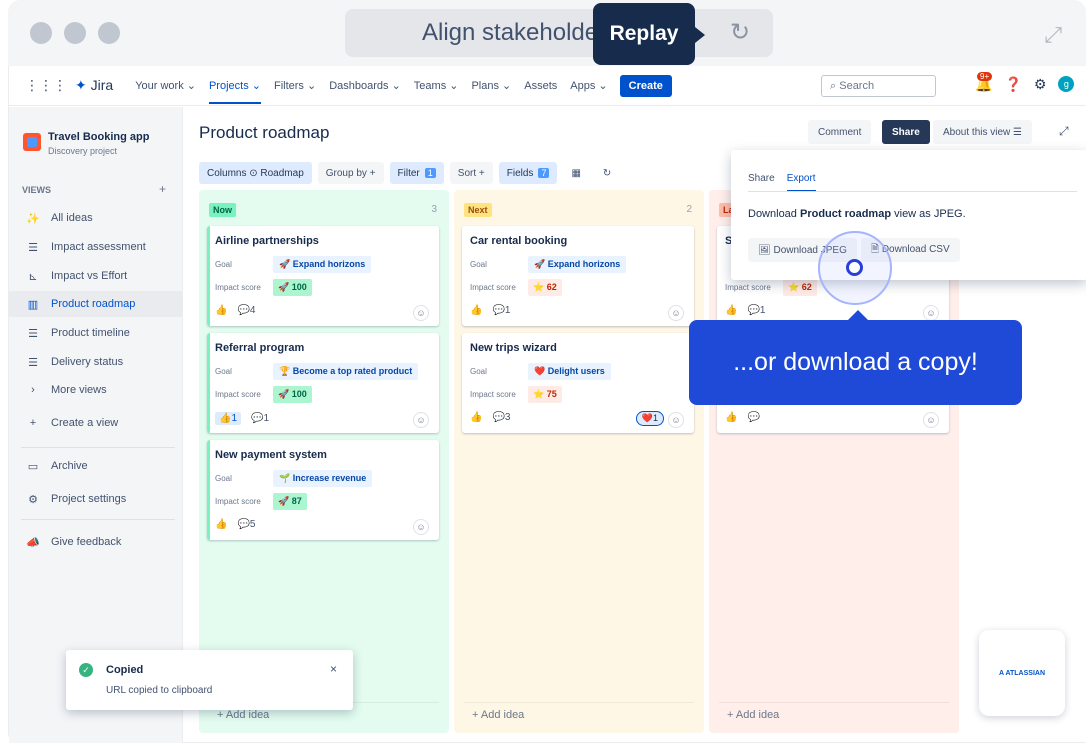  What do you see at coordinates (234, 91) in the screenshot?
I see `nav-projects: Projects ⌄` at bounding box center [234, 91].